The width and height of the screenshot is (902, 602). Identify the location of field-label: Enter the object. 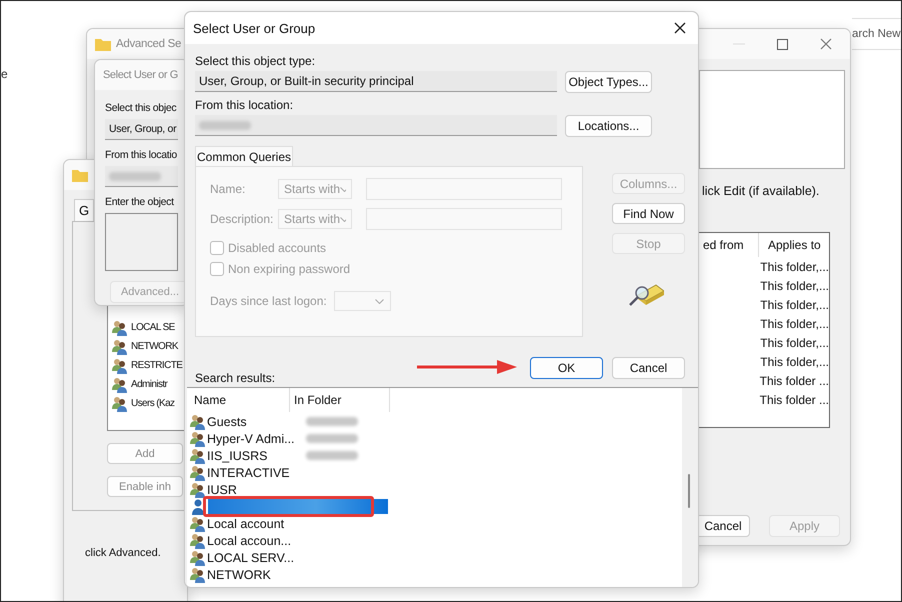
(139, 202).